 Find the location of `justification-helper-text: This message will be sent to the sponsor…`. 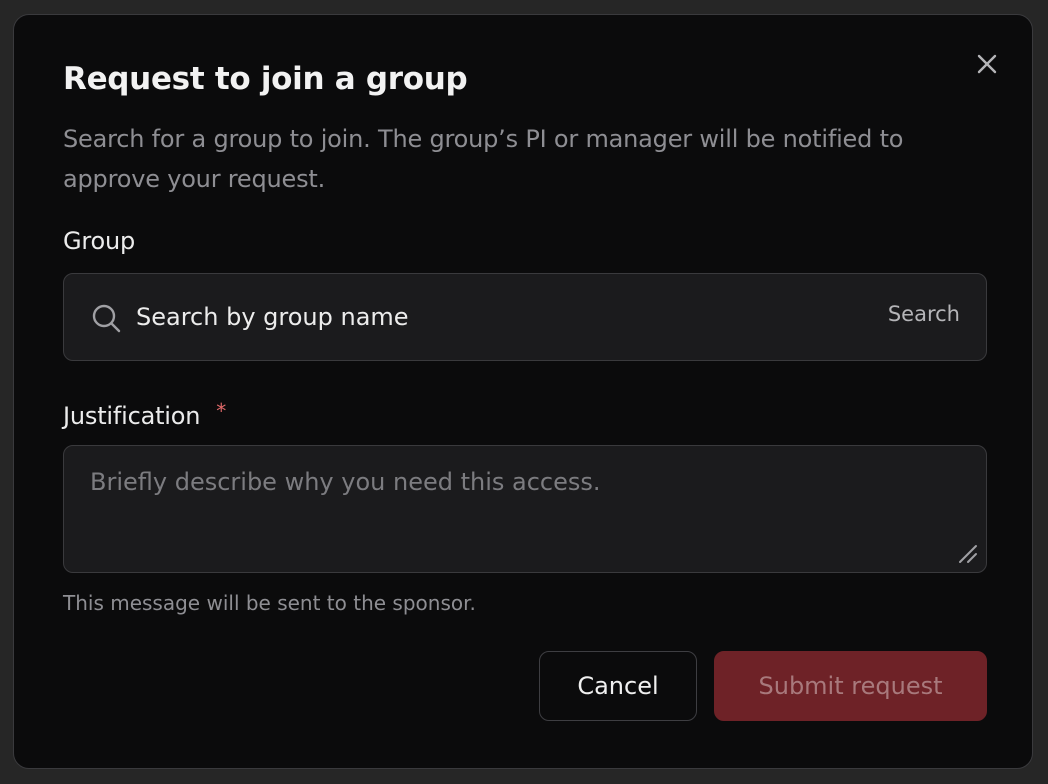

justification-helper-text: This message will be sent to the sponsor… is located at coordinates (269, 603).